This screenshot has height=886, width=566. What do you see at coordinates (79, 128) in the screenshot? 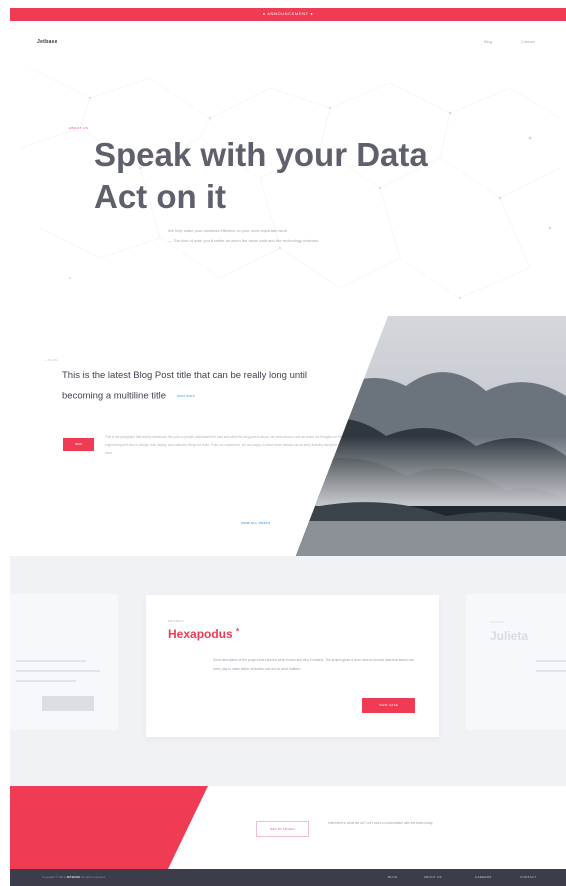
I see `hero-tag: ABOUT US` at bounding box center [79, 128].